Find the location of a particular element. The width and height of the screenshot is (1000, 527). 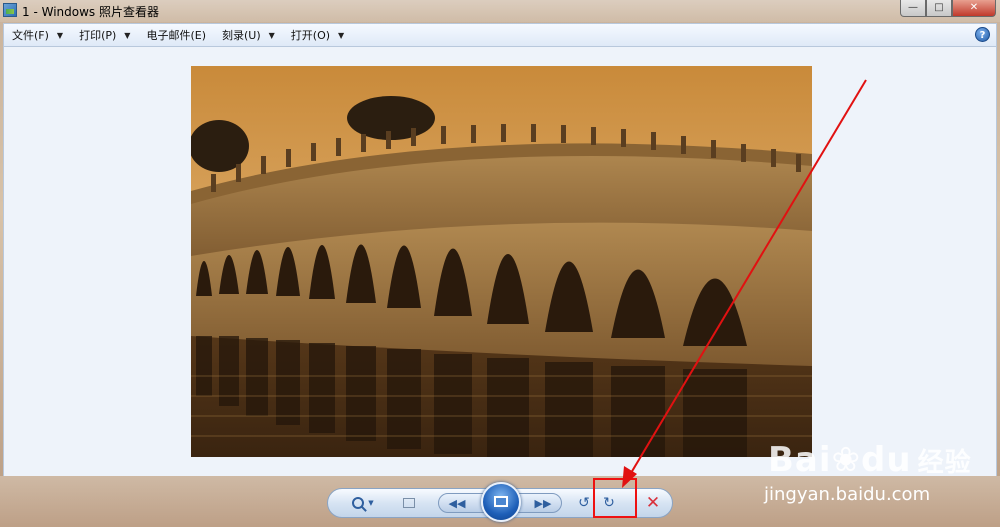

rotate-counterclockwise-button: ↺ is located at coordinates (584, 503).